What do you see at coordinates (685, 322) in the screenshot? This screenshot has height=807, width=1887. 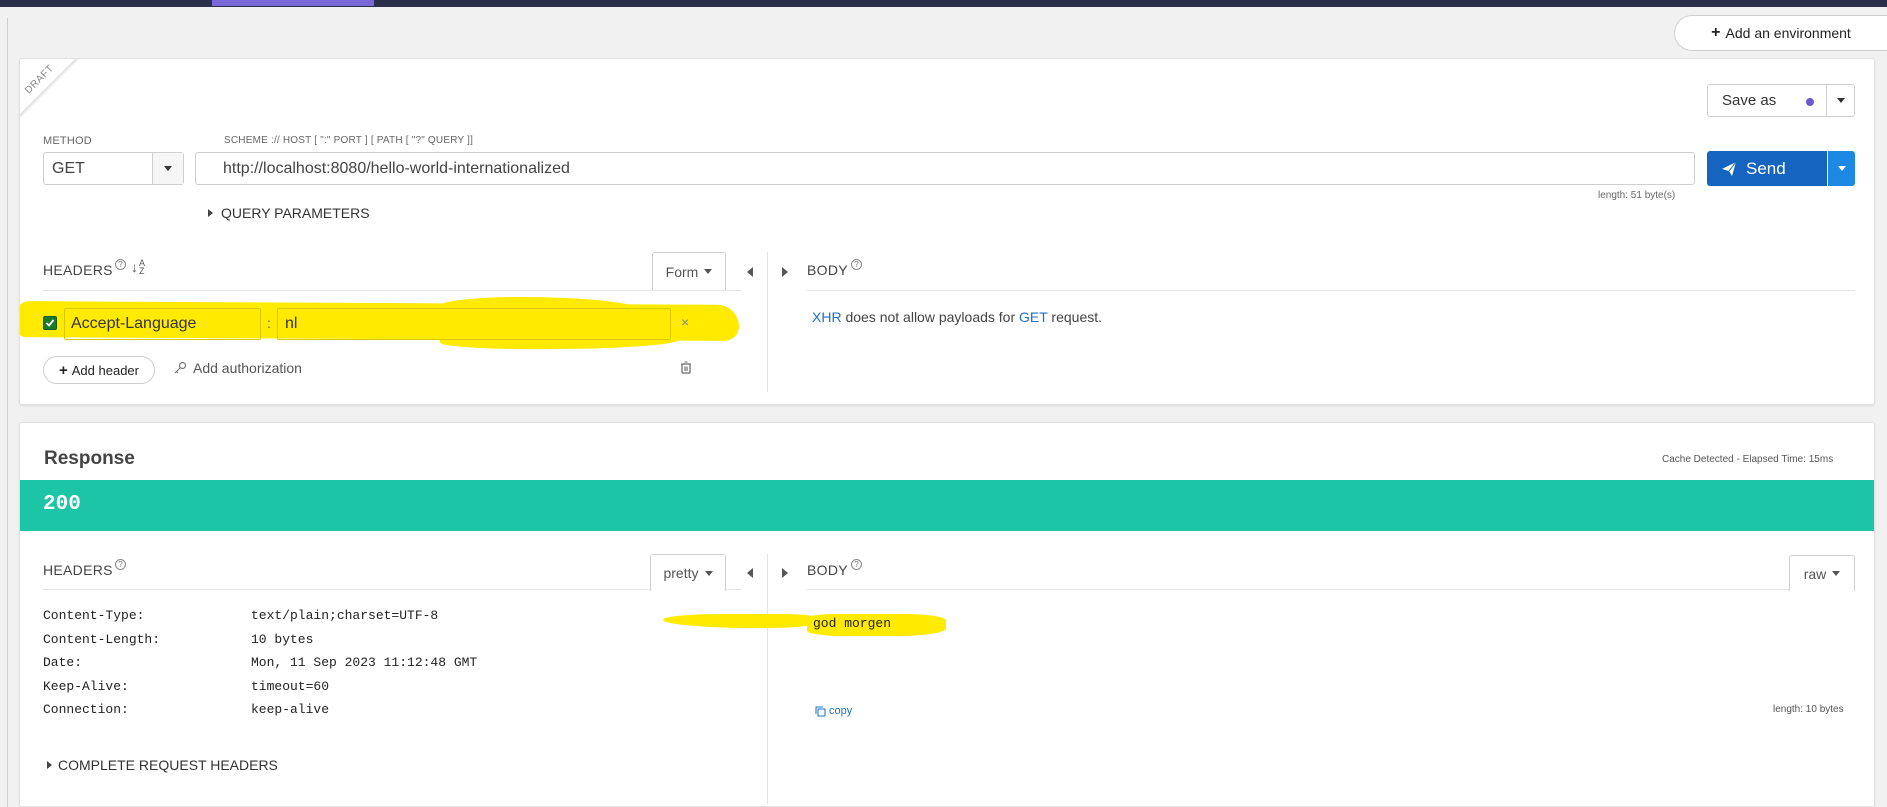 I see `remove-header-icon: ×` at bounding box center [685, 322].